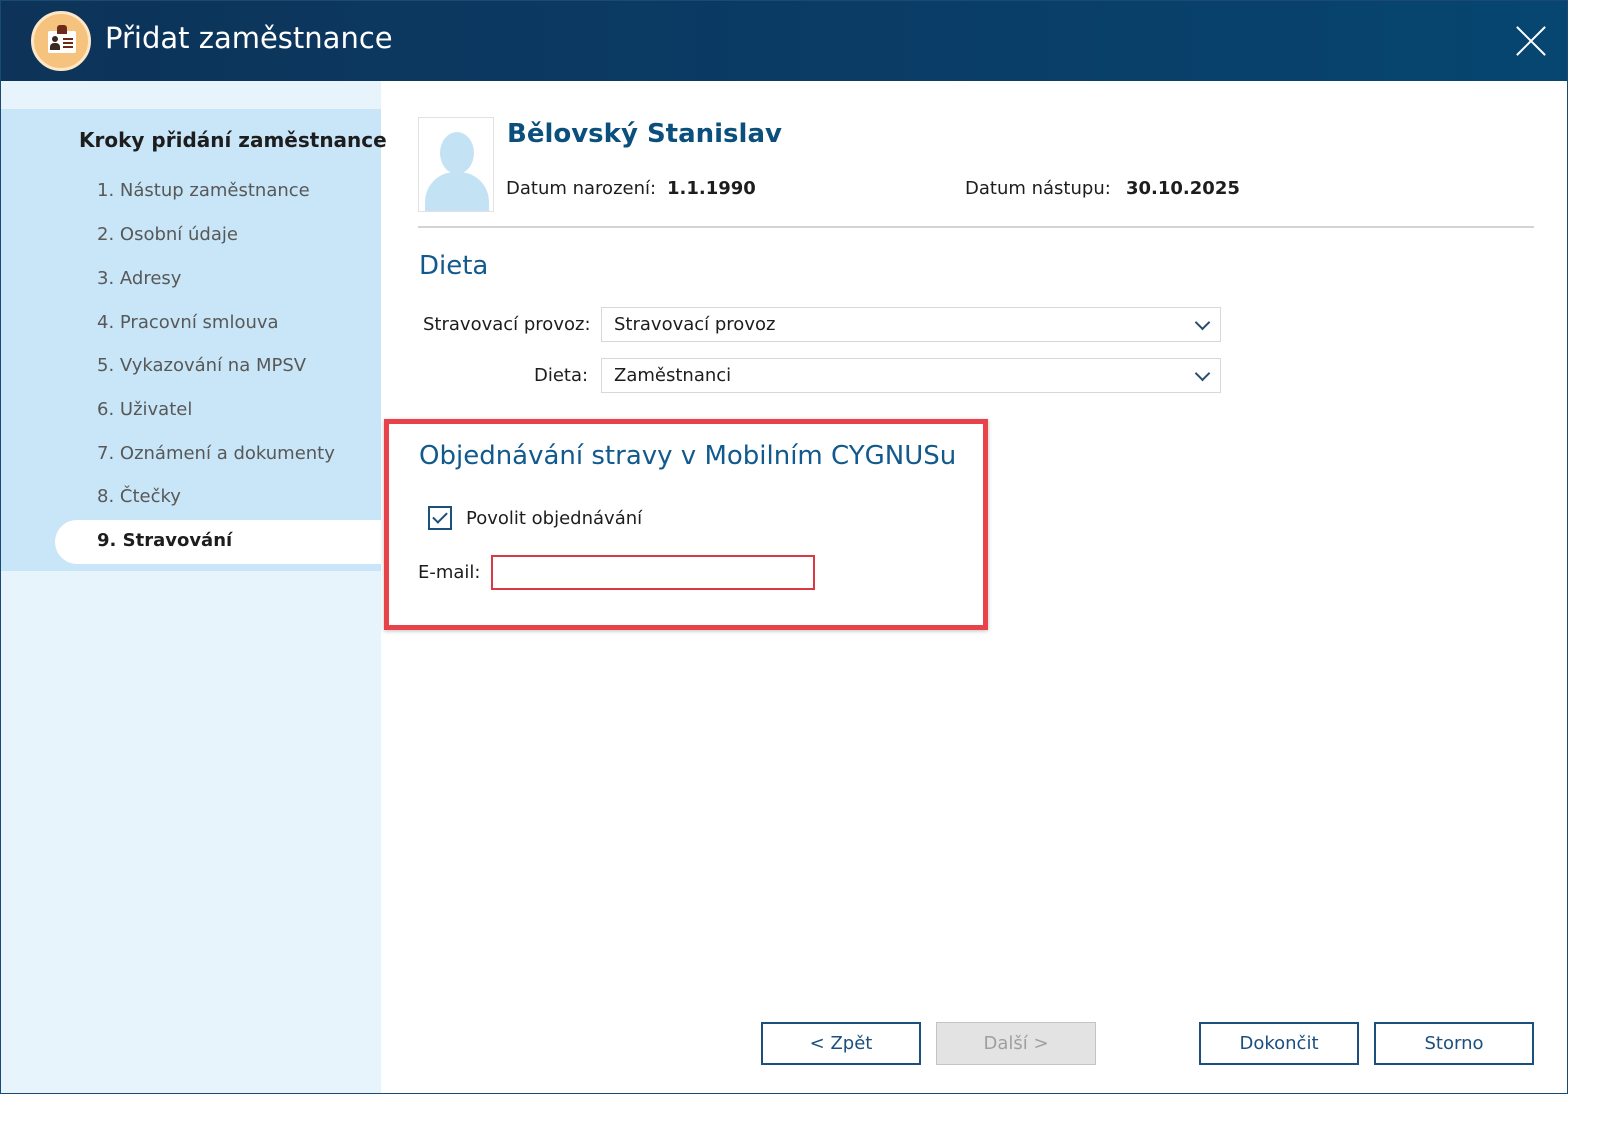 The image size is (1613, 1125). What do you see at coordinates (191, 340) in the screenshot?
I see `steps-panel` at bounding box center [191, 340].